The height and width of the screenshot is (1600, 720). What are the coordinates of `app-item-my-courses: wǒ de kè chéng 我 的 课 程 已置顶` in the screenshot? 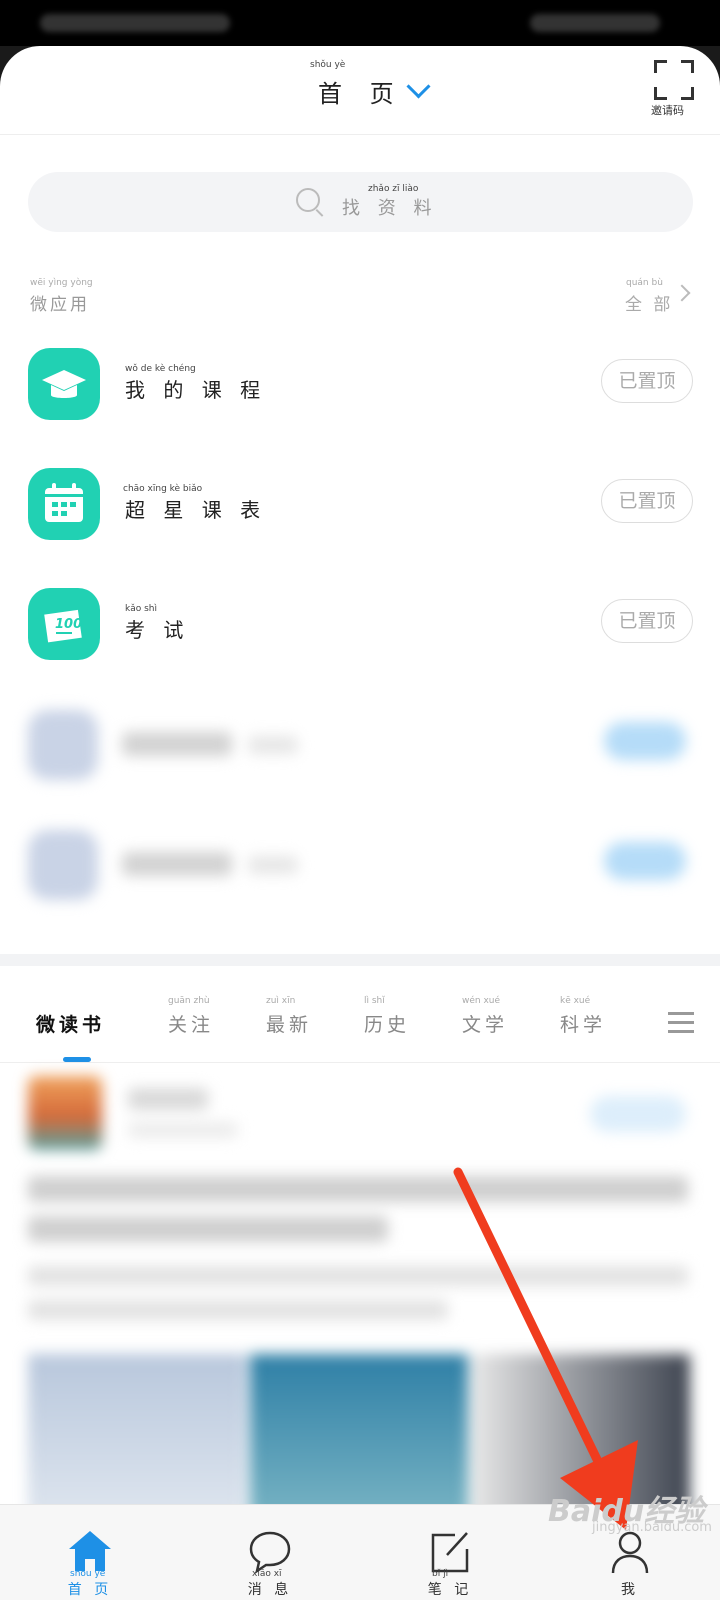 It's located at (360, 389).